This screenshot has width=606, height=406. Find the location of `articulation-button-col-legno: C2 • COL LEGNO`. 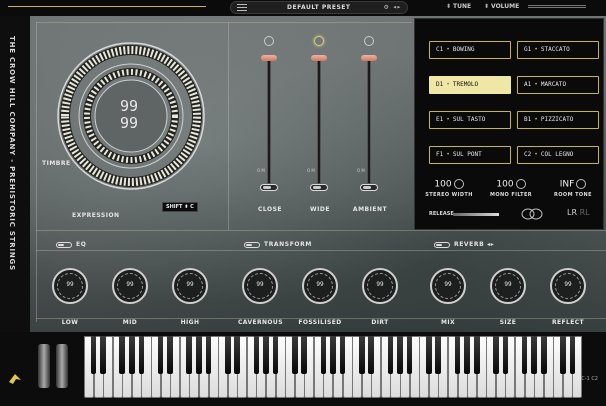

articulation-button-col-legno: C2 • COL LEGNO is located at coordinates (558, 155).